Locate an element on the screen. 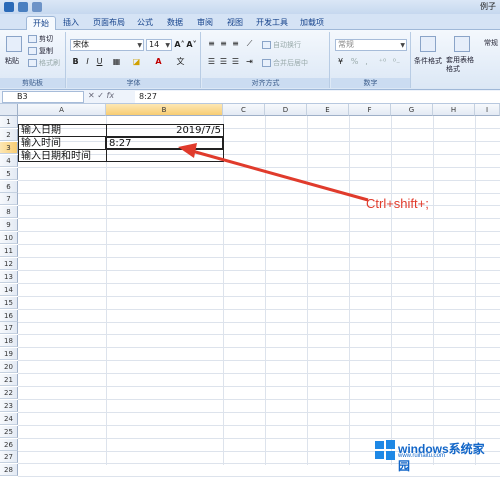 The width and height of the screenshot is (500, 477). save-icon is located at coordinates (23, 7).